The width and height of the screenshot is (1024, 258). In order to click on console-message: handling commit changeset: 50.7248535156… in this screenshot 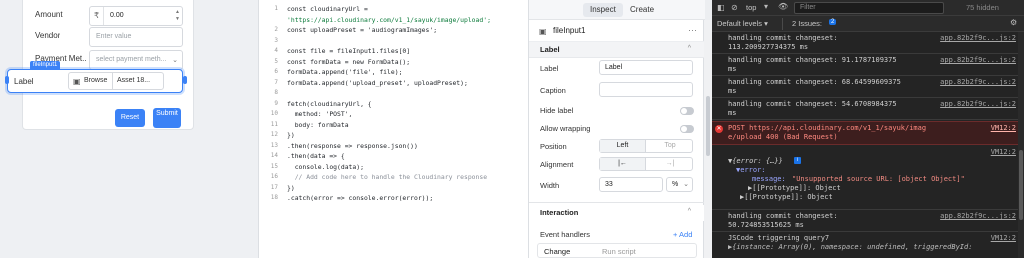, I will do `click(865, 221)`.